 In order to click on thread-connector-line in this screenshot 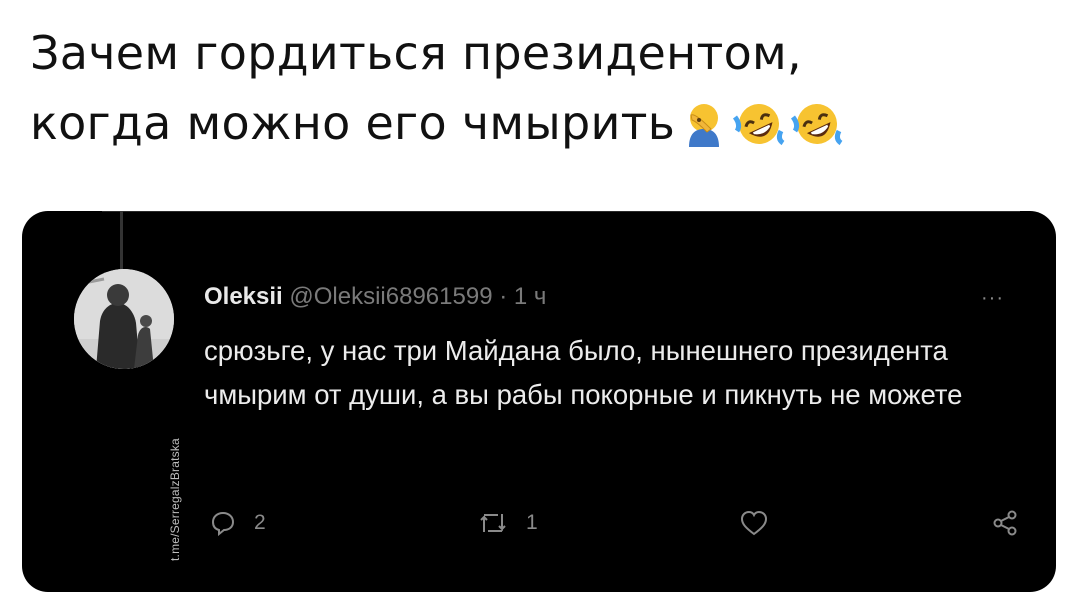, I will do `click(121, 240)`.